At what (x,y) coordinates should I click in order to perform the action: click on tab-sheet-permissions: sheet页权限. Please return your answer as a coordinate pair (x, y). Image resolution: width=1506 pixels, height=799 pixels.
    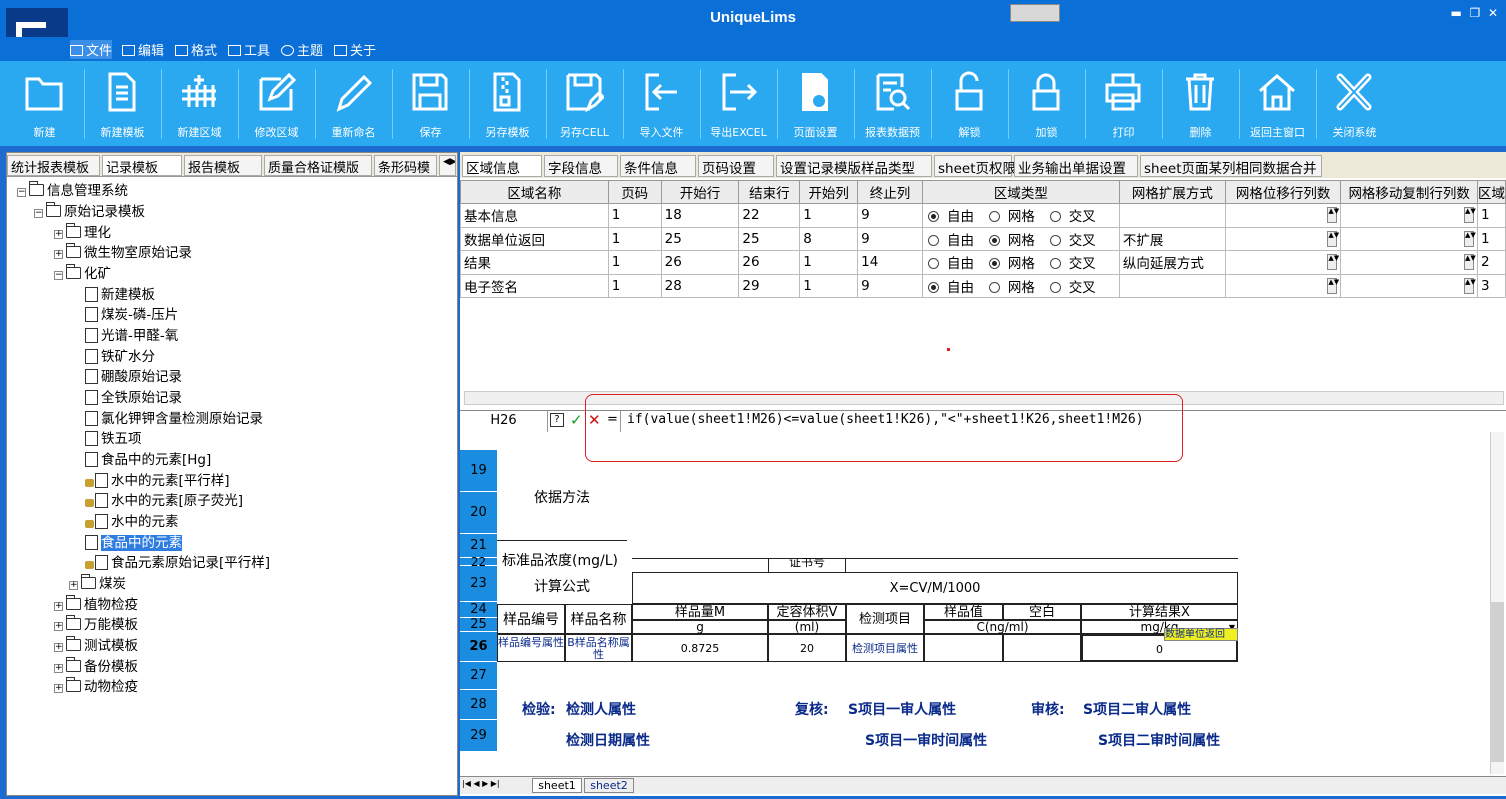
    Looking at the image, I should click on (975, 166).